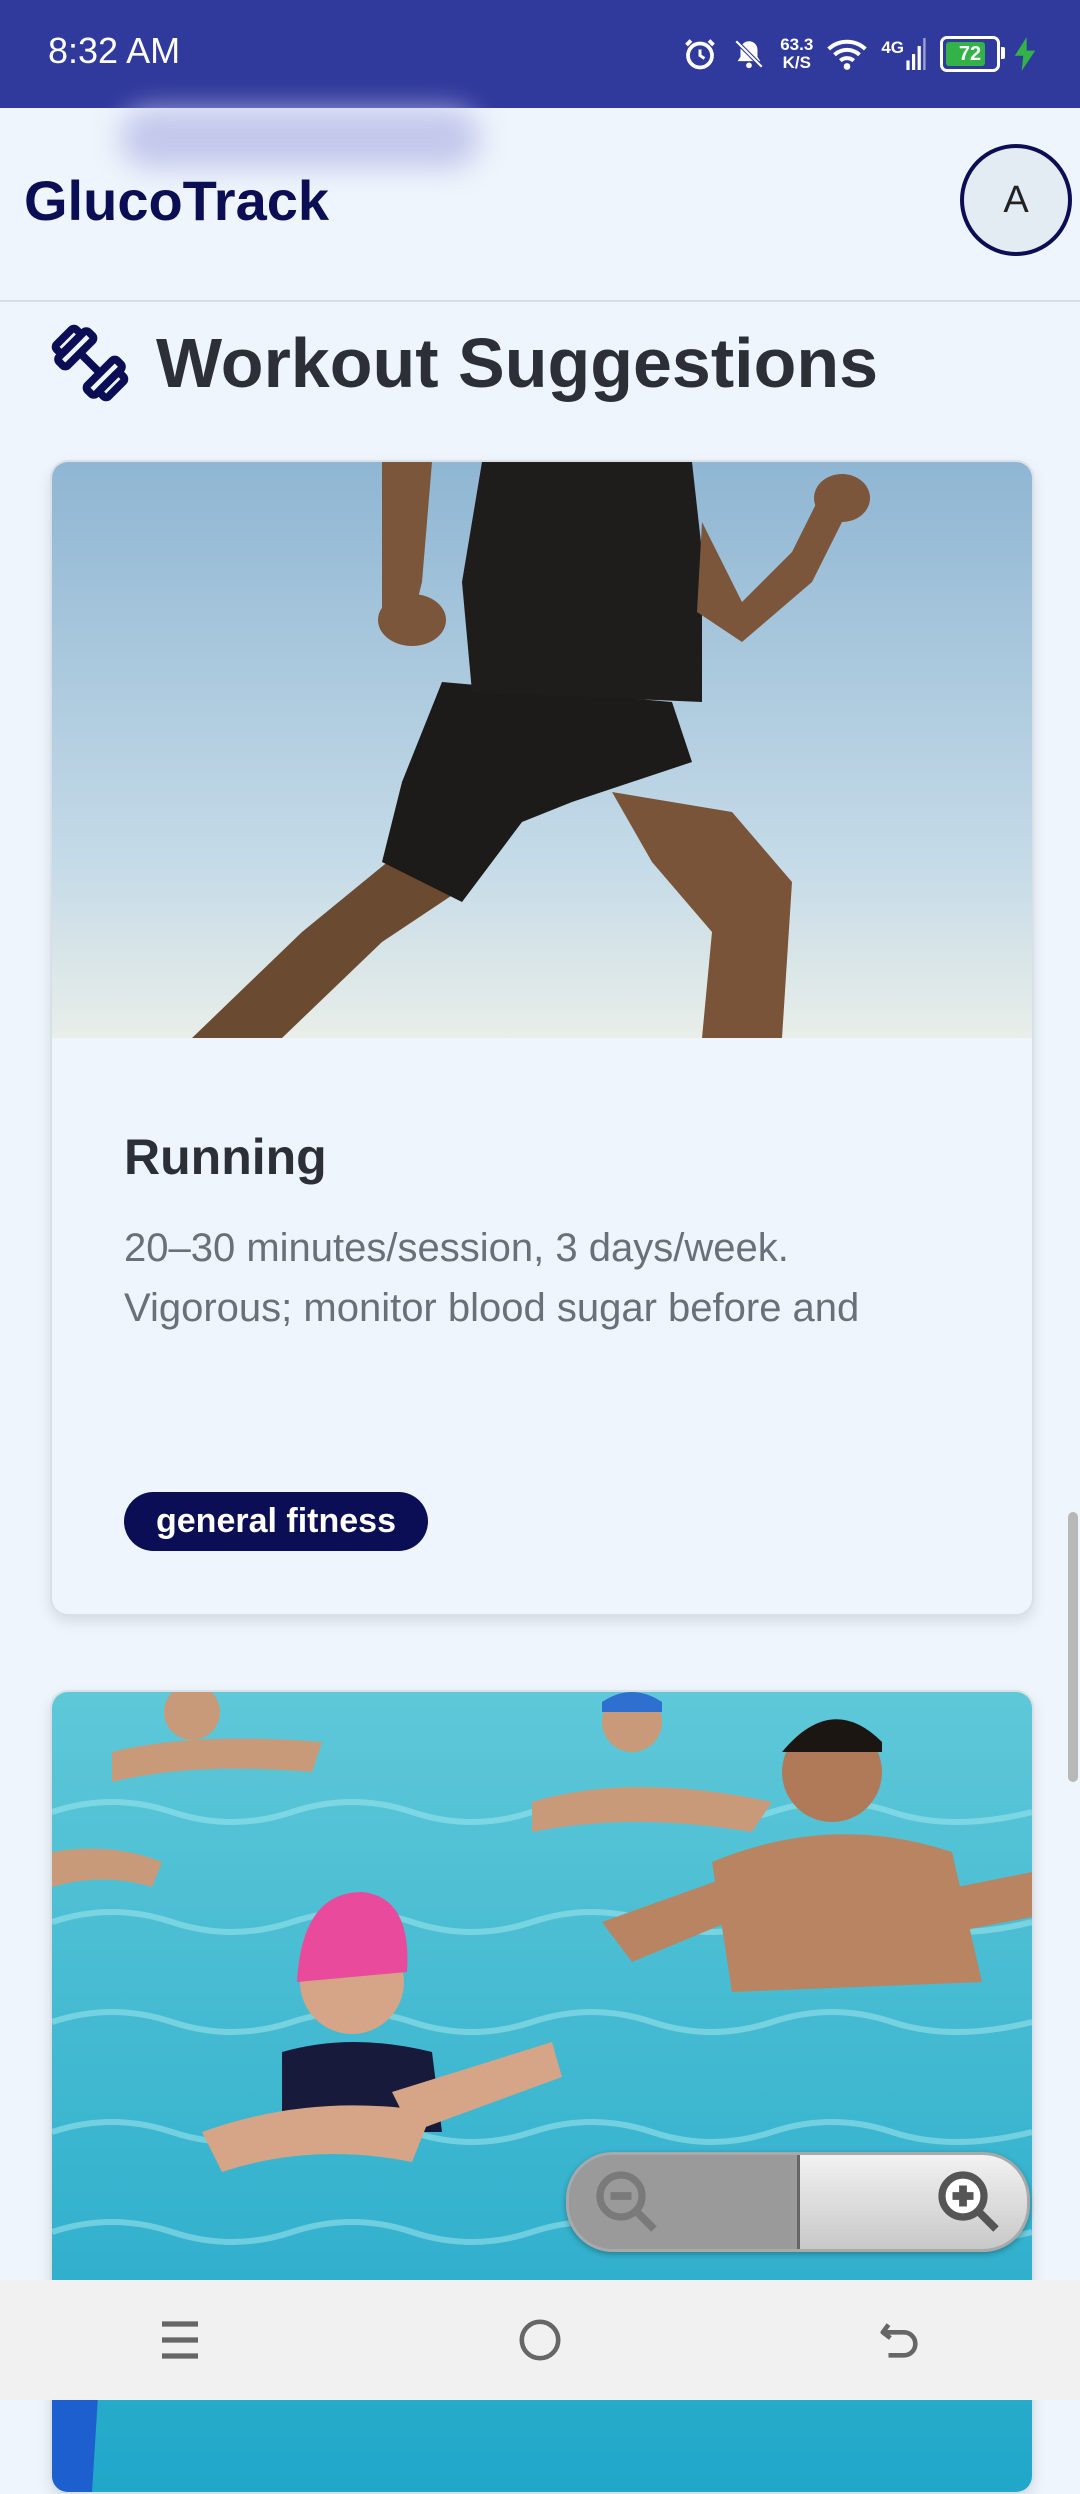 The image size is (1080, 2494). I want to click on network-speed: 63.3 K/S, so click(797, 53).